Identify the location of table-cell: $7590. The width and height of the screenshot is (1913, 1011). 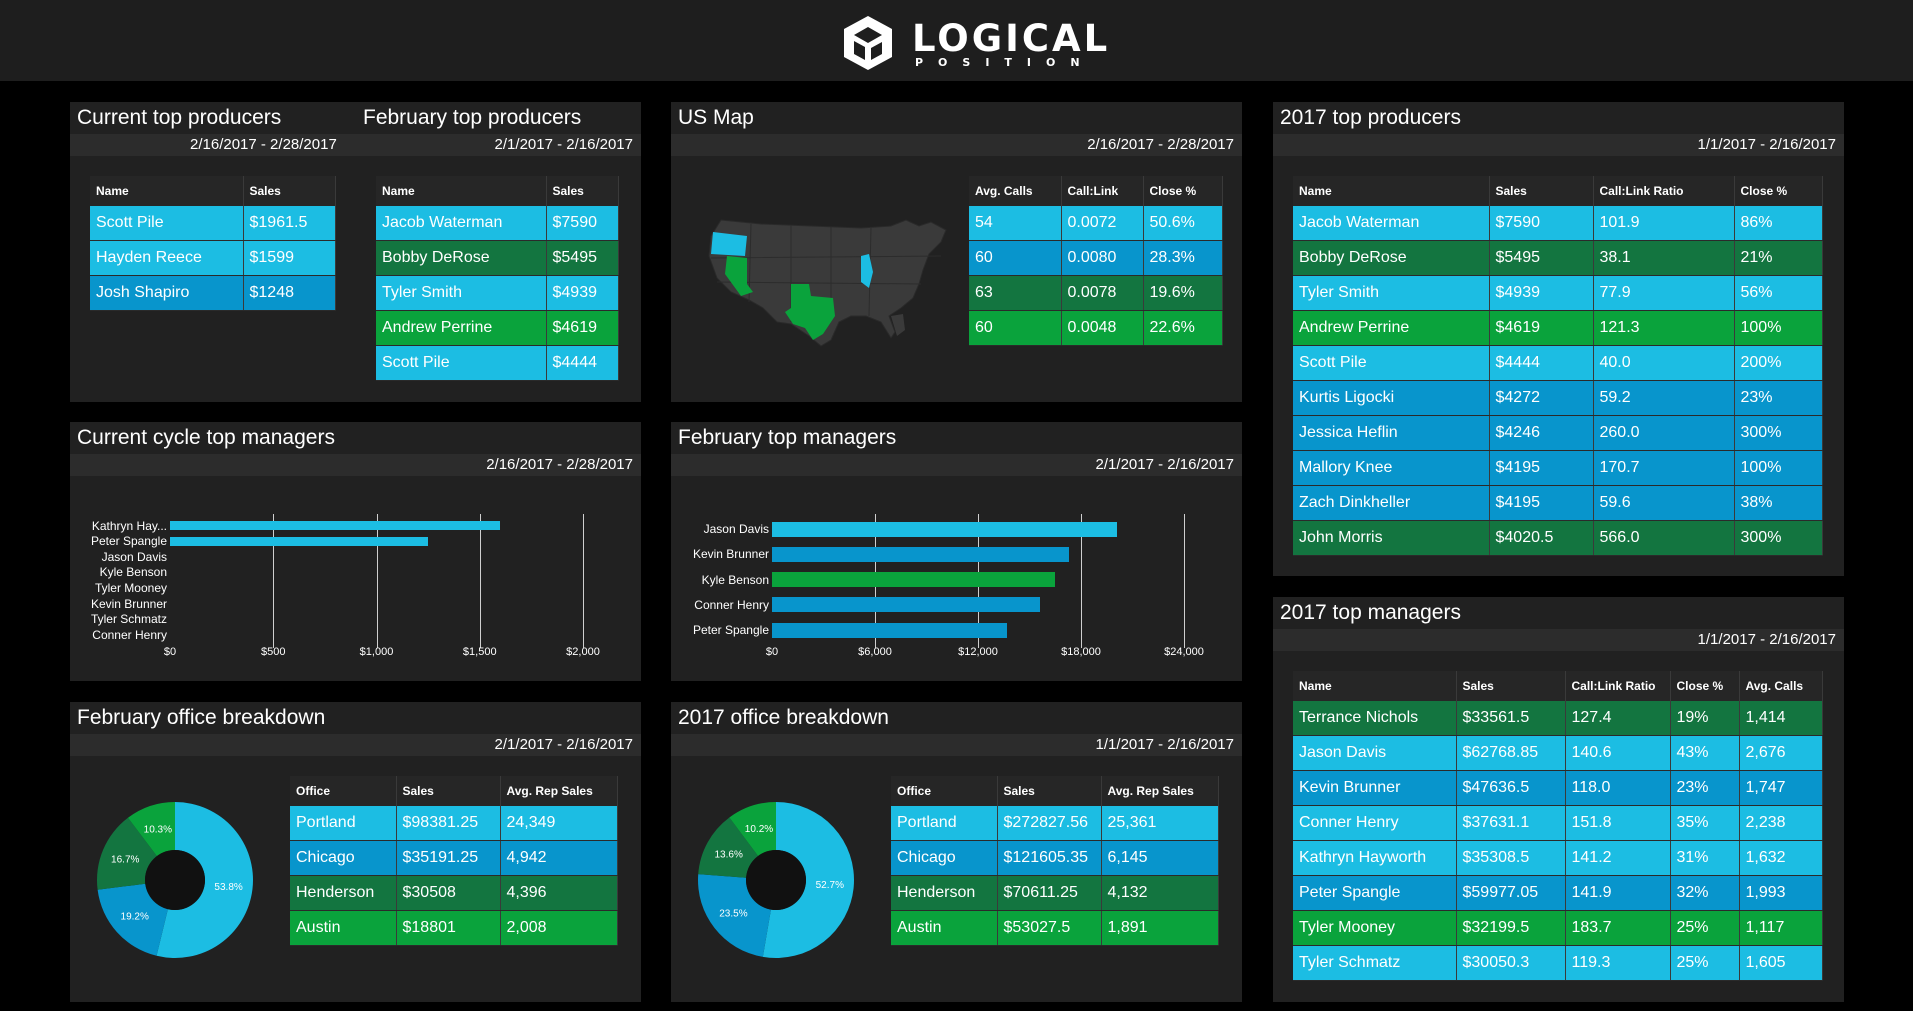
(1541, 223).